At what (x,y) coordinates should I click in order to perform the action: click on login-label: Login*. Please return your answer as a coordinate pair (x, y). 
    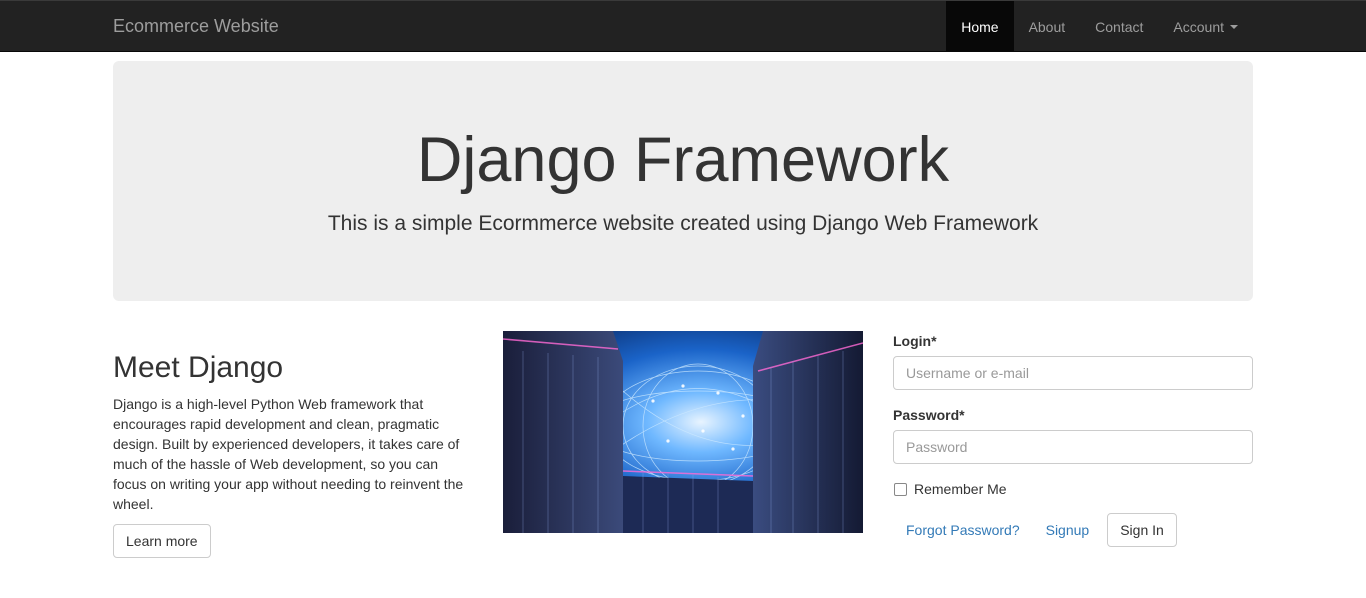
    Looking at the image, I should click on (915, 341).